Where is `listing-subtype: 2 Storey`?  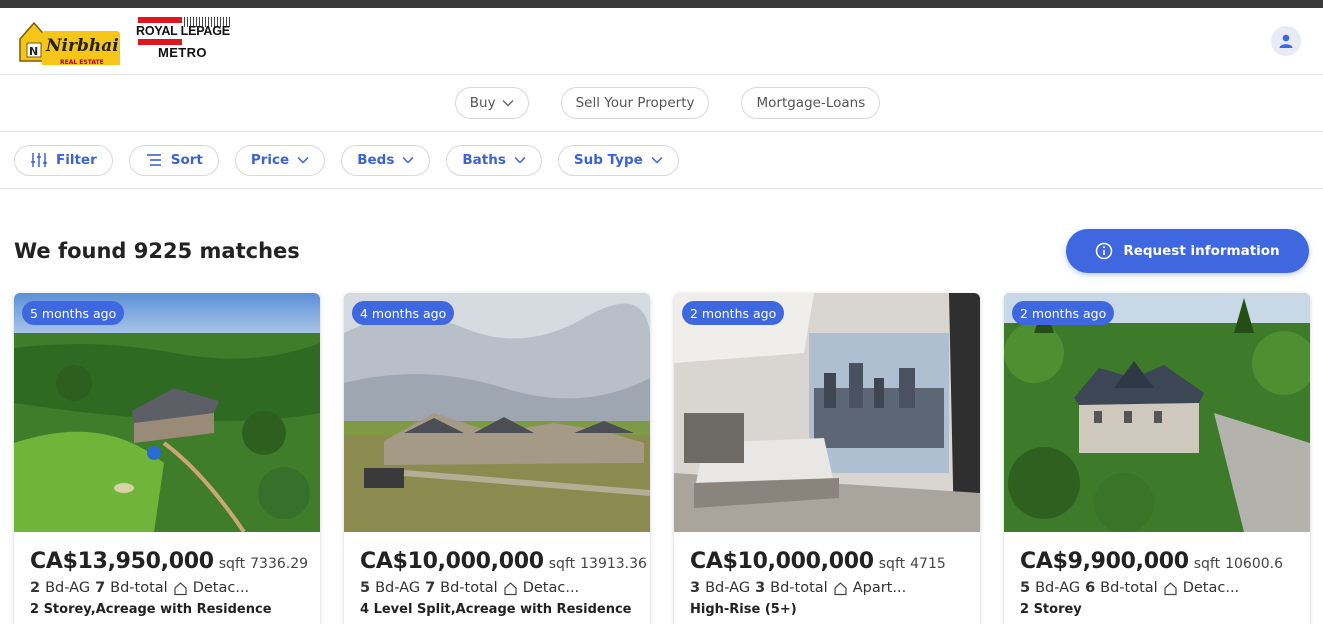
listing-subtype: 2 Storey is located at coordinates (1051, 609).